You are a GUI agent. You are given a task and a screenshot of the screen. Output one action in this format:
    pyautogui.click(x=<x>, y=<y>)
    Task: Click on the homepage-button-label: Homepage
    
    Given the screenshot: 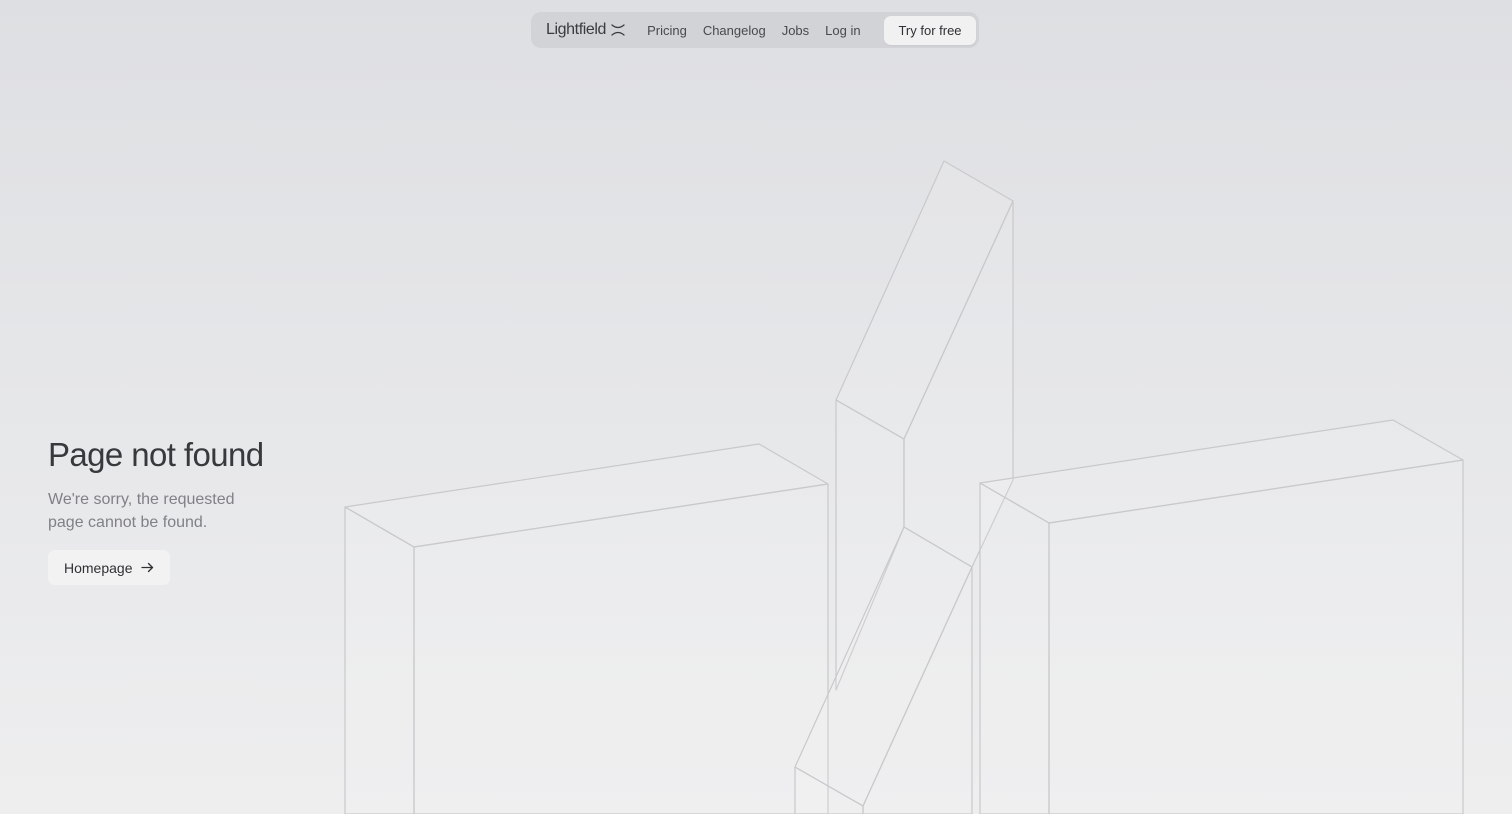 What is the action you would take?
    pyautogui.click(x=98, y=567)
    